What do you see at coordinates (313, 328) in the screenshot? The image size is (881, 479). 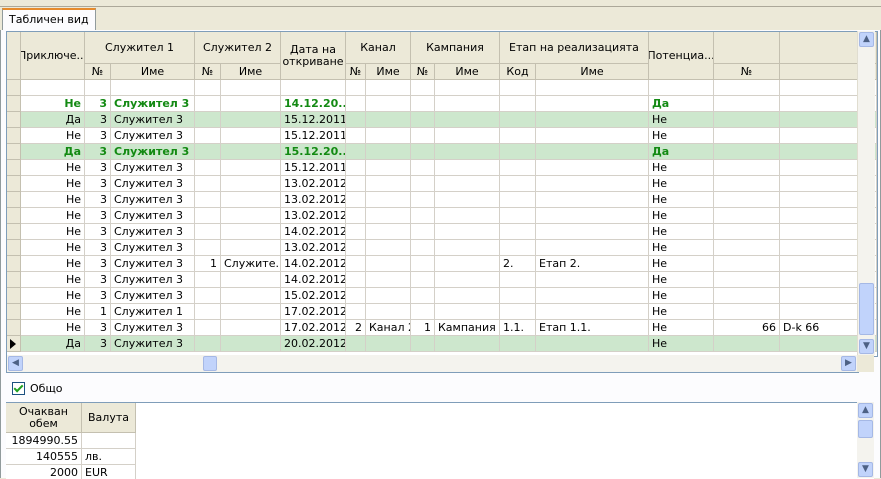 I see `table-cell-date: 17.02.2012` at bounding box center [313, 328].